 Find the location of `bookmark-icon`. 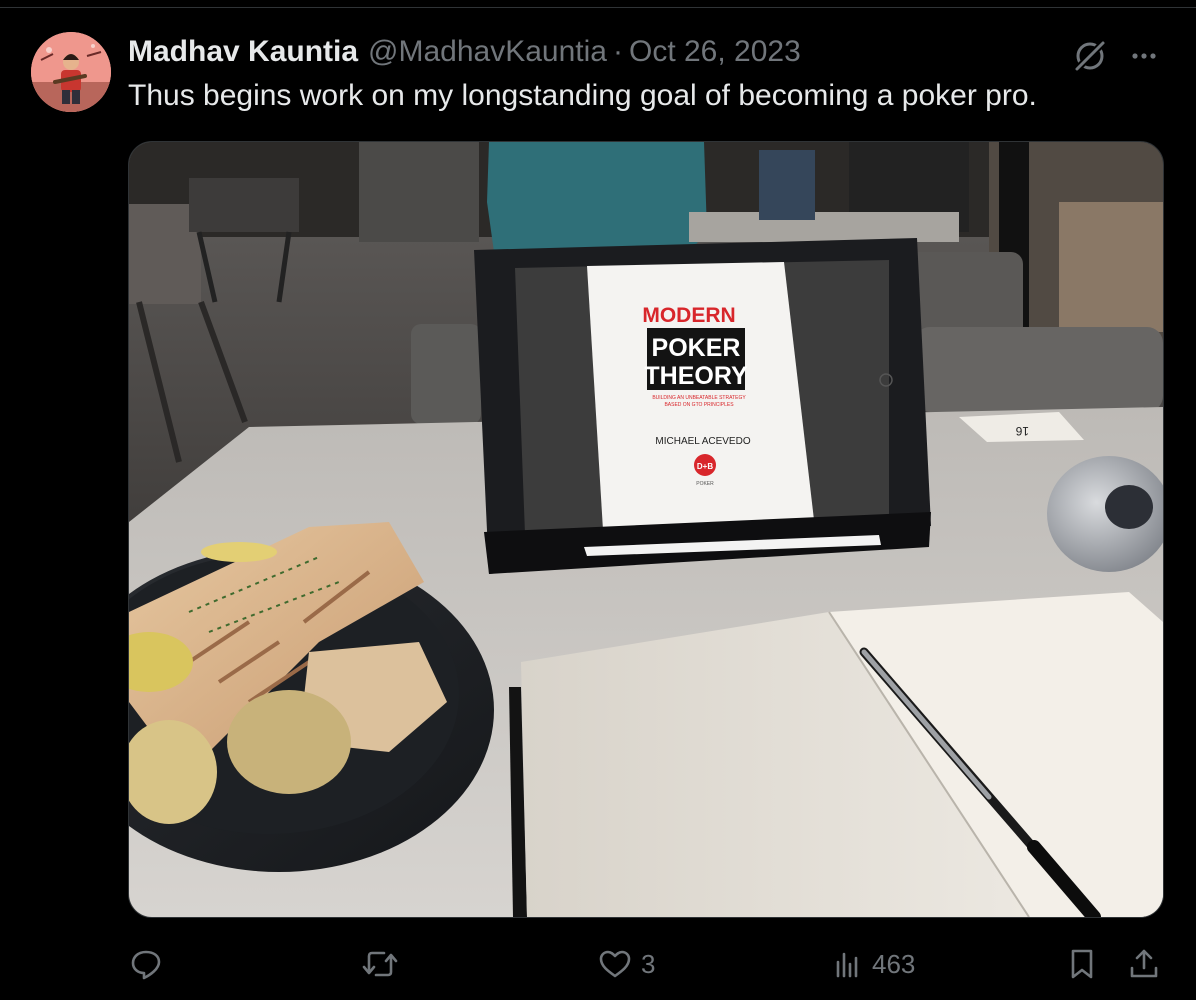

bookmark-icon is located at coordinates (1082, 964).